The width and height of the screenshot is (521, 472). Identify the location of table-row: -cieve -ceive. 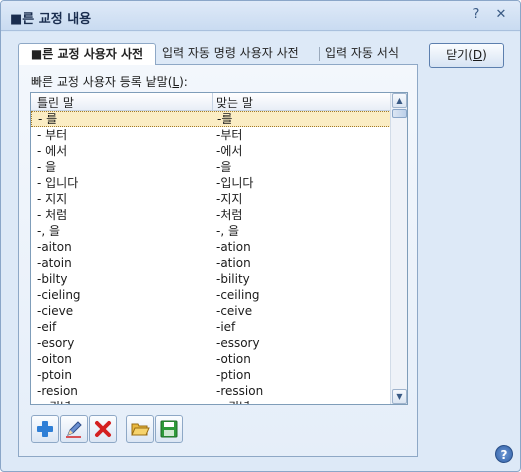
(211, 311).